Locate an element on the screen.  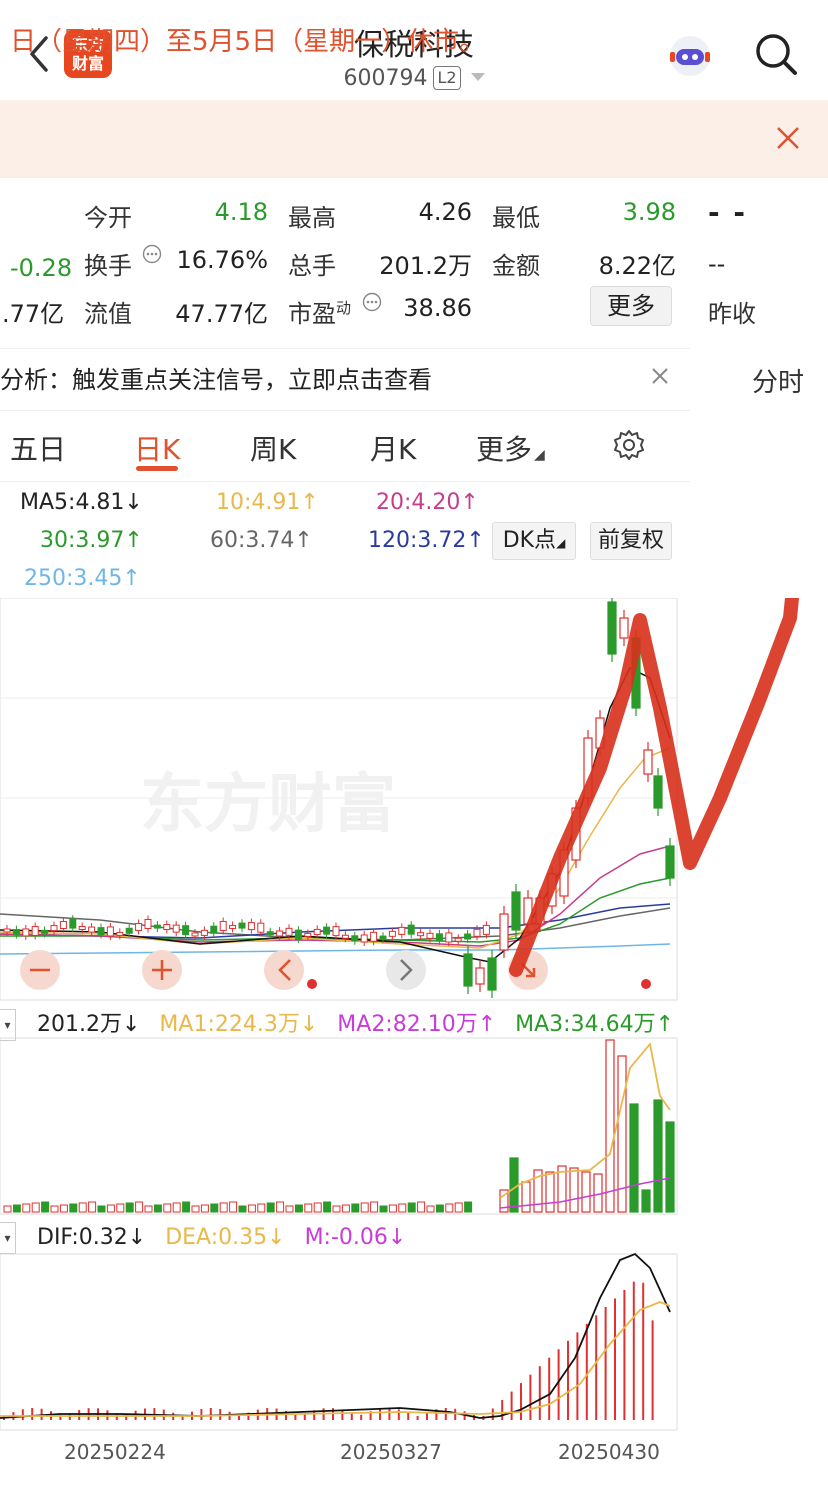
search-icon is located at coordinates (776, 54).